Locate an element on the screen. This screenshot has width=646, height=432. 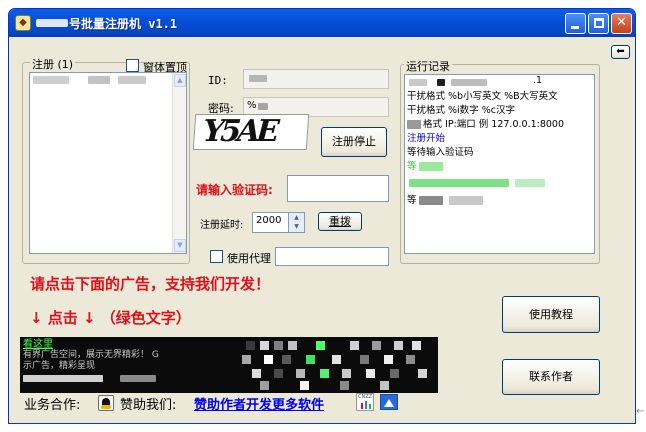
log-line: 干扰格式 %b小写英文 %B大写英文 is located at coordinates (482, 96).